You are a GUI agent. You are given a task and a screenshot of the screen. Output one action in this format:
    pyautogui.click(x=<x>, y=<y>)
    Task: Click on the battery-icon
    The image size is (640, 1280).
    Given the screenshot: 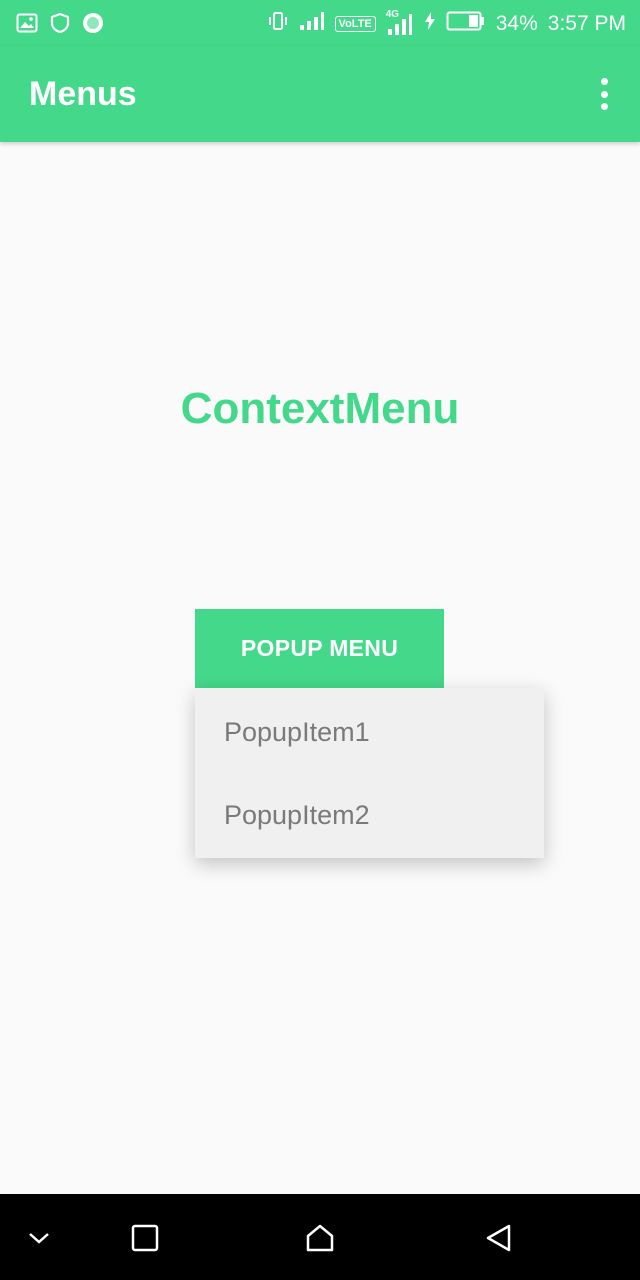 What is the action you would take?
    pyautogui.click(x=466, y=24)
    